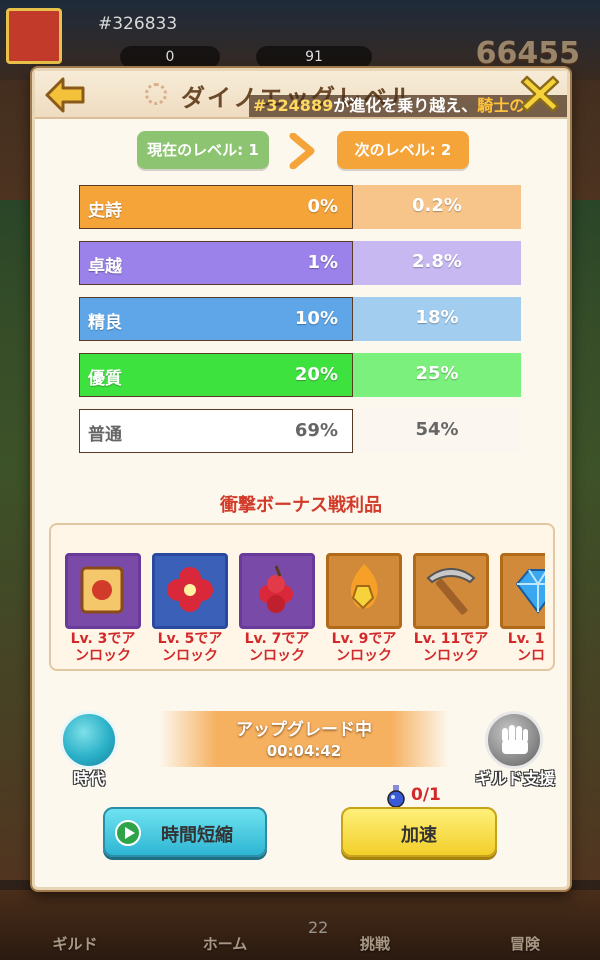  Describe the element at coordinates (316, 430) in the screenshot. I see `rarity-current-chance: 69%` at that location.